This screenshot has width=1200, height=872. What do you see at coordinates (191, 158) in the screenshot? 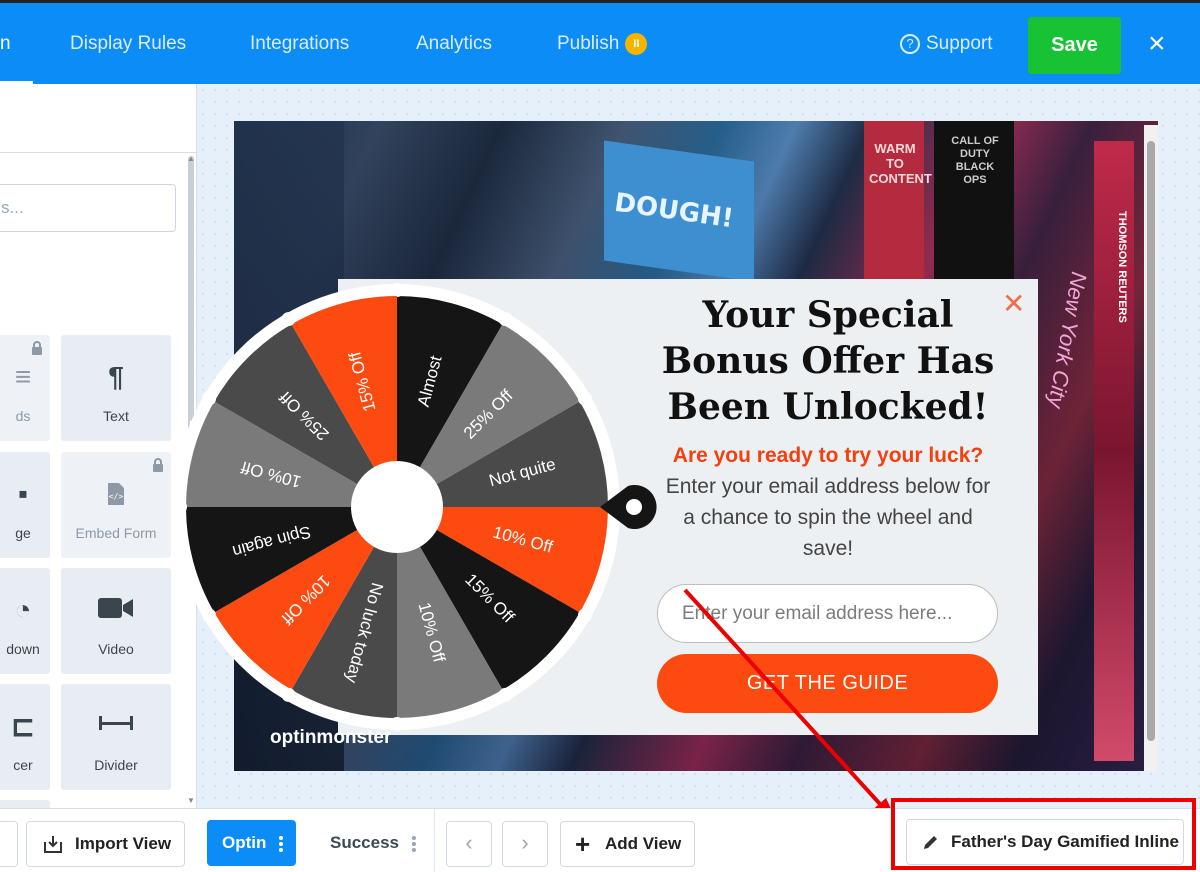
I see `scroll-up-icon: ▲` at bounding box center [191, 158].